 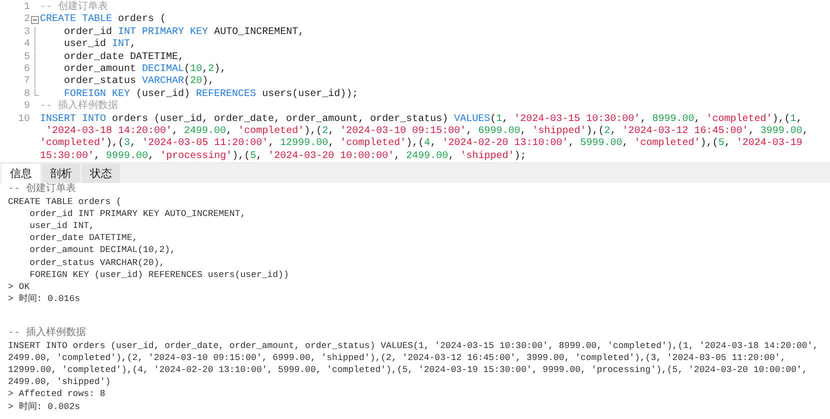 I want to click on tab: 剖析, so click(x=61, y=173).